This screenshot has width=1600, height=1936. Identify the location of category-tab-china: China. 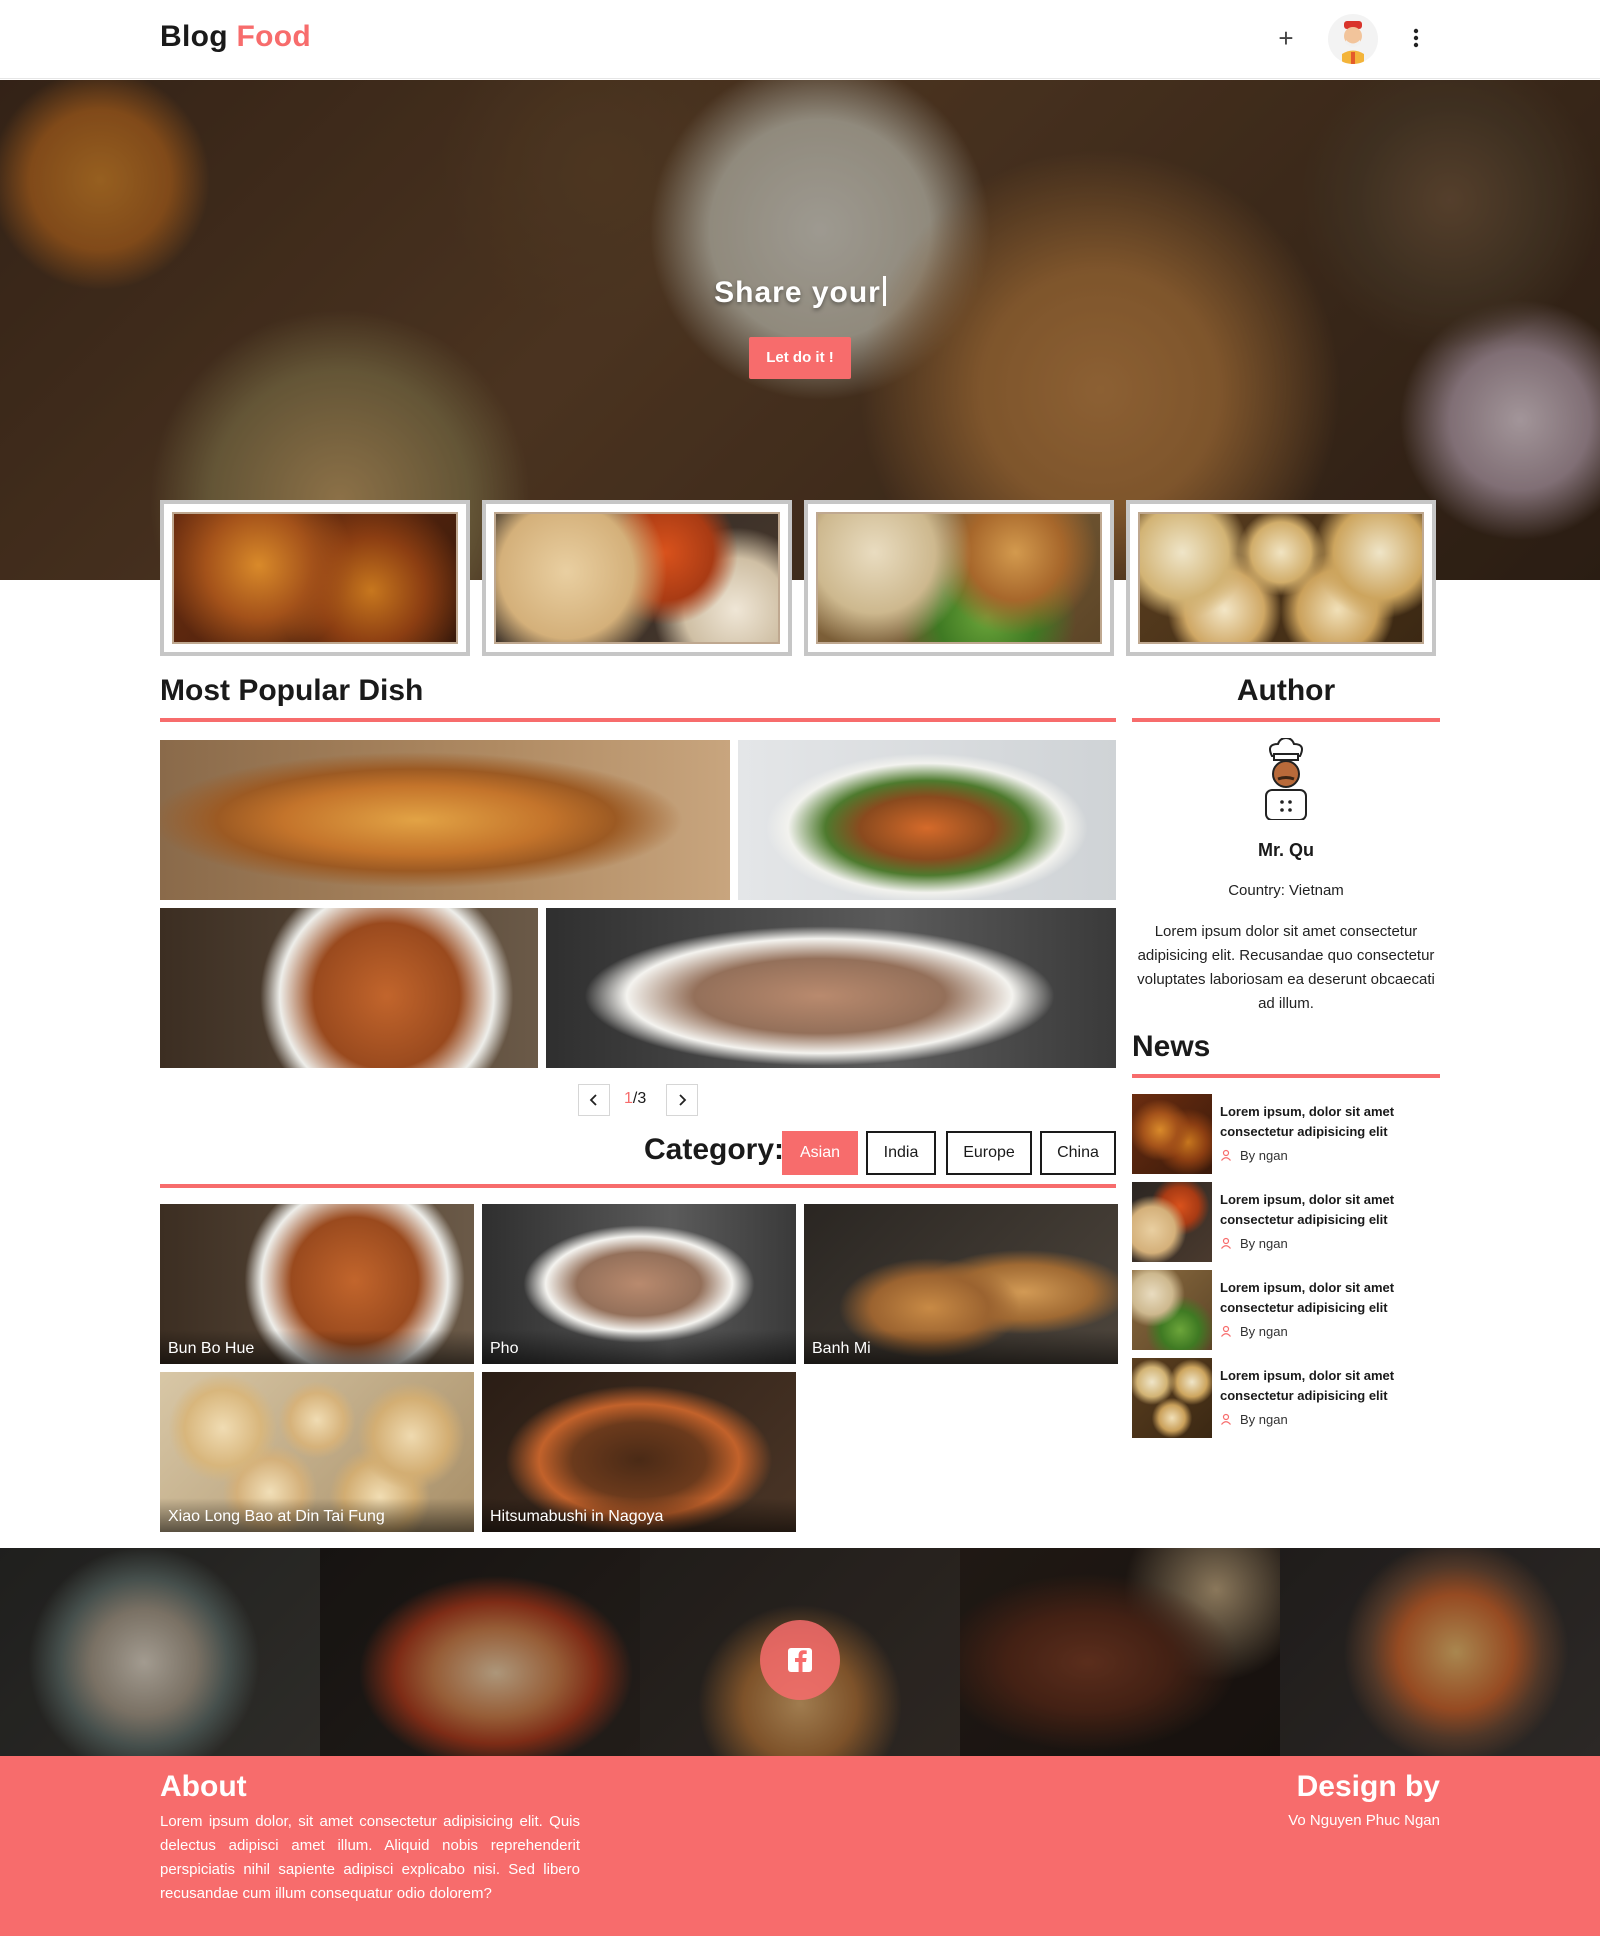
(1078, 1153).